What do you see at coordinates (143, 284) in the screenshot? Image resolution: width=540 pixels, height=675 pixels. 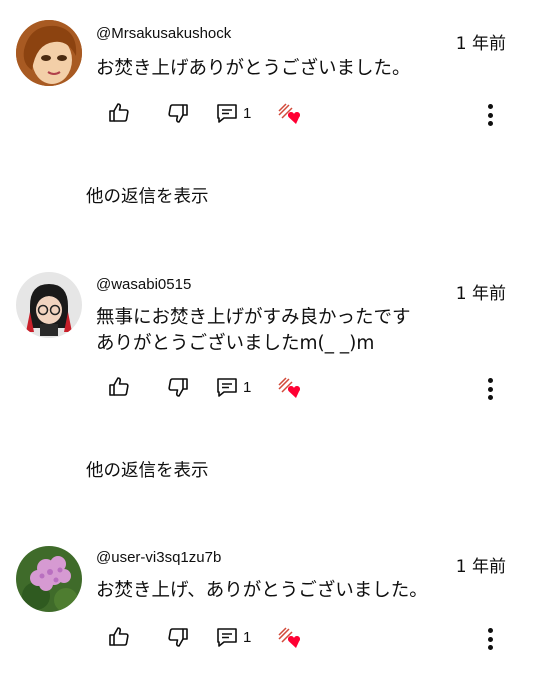 I see `comment-author: @wasabi0515` at bounding box center [143, 284].